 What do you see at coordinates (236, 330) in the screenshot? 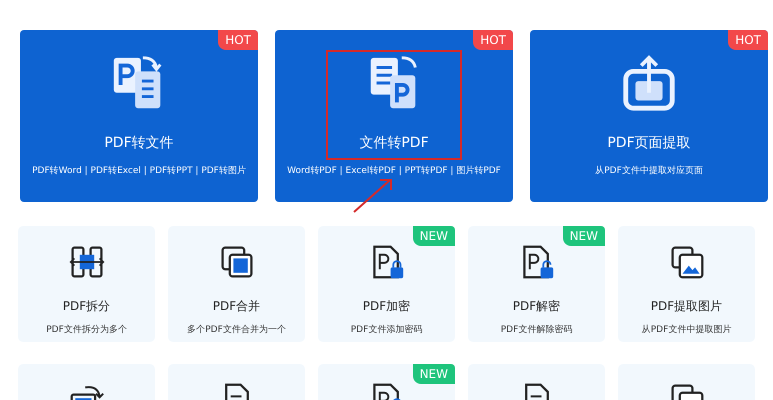
I see `card-subtitle: 多个PDF文件合并为一个` at bounding box center [236, 330].